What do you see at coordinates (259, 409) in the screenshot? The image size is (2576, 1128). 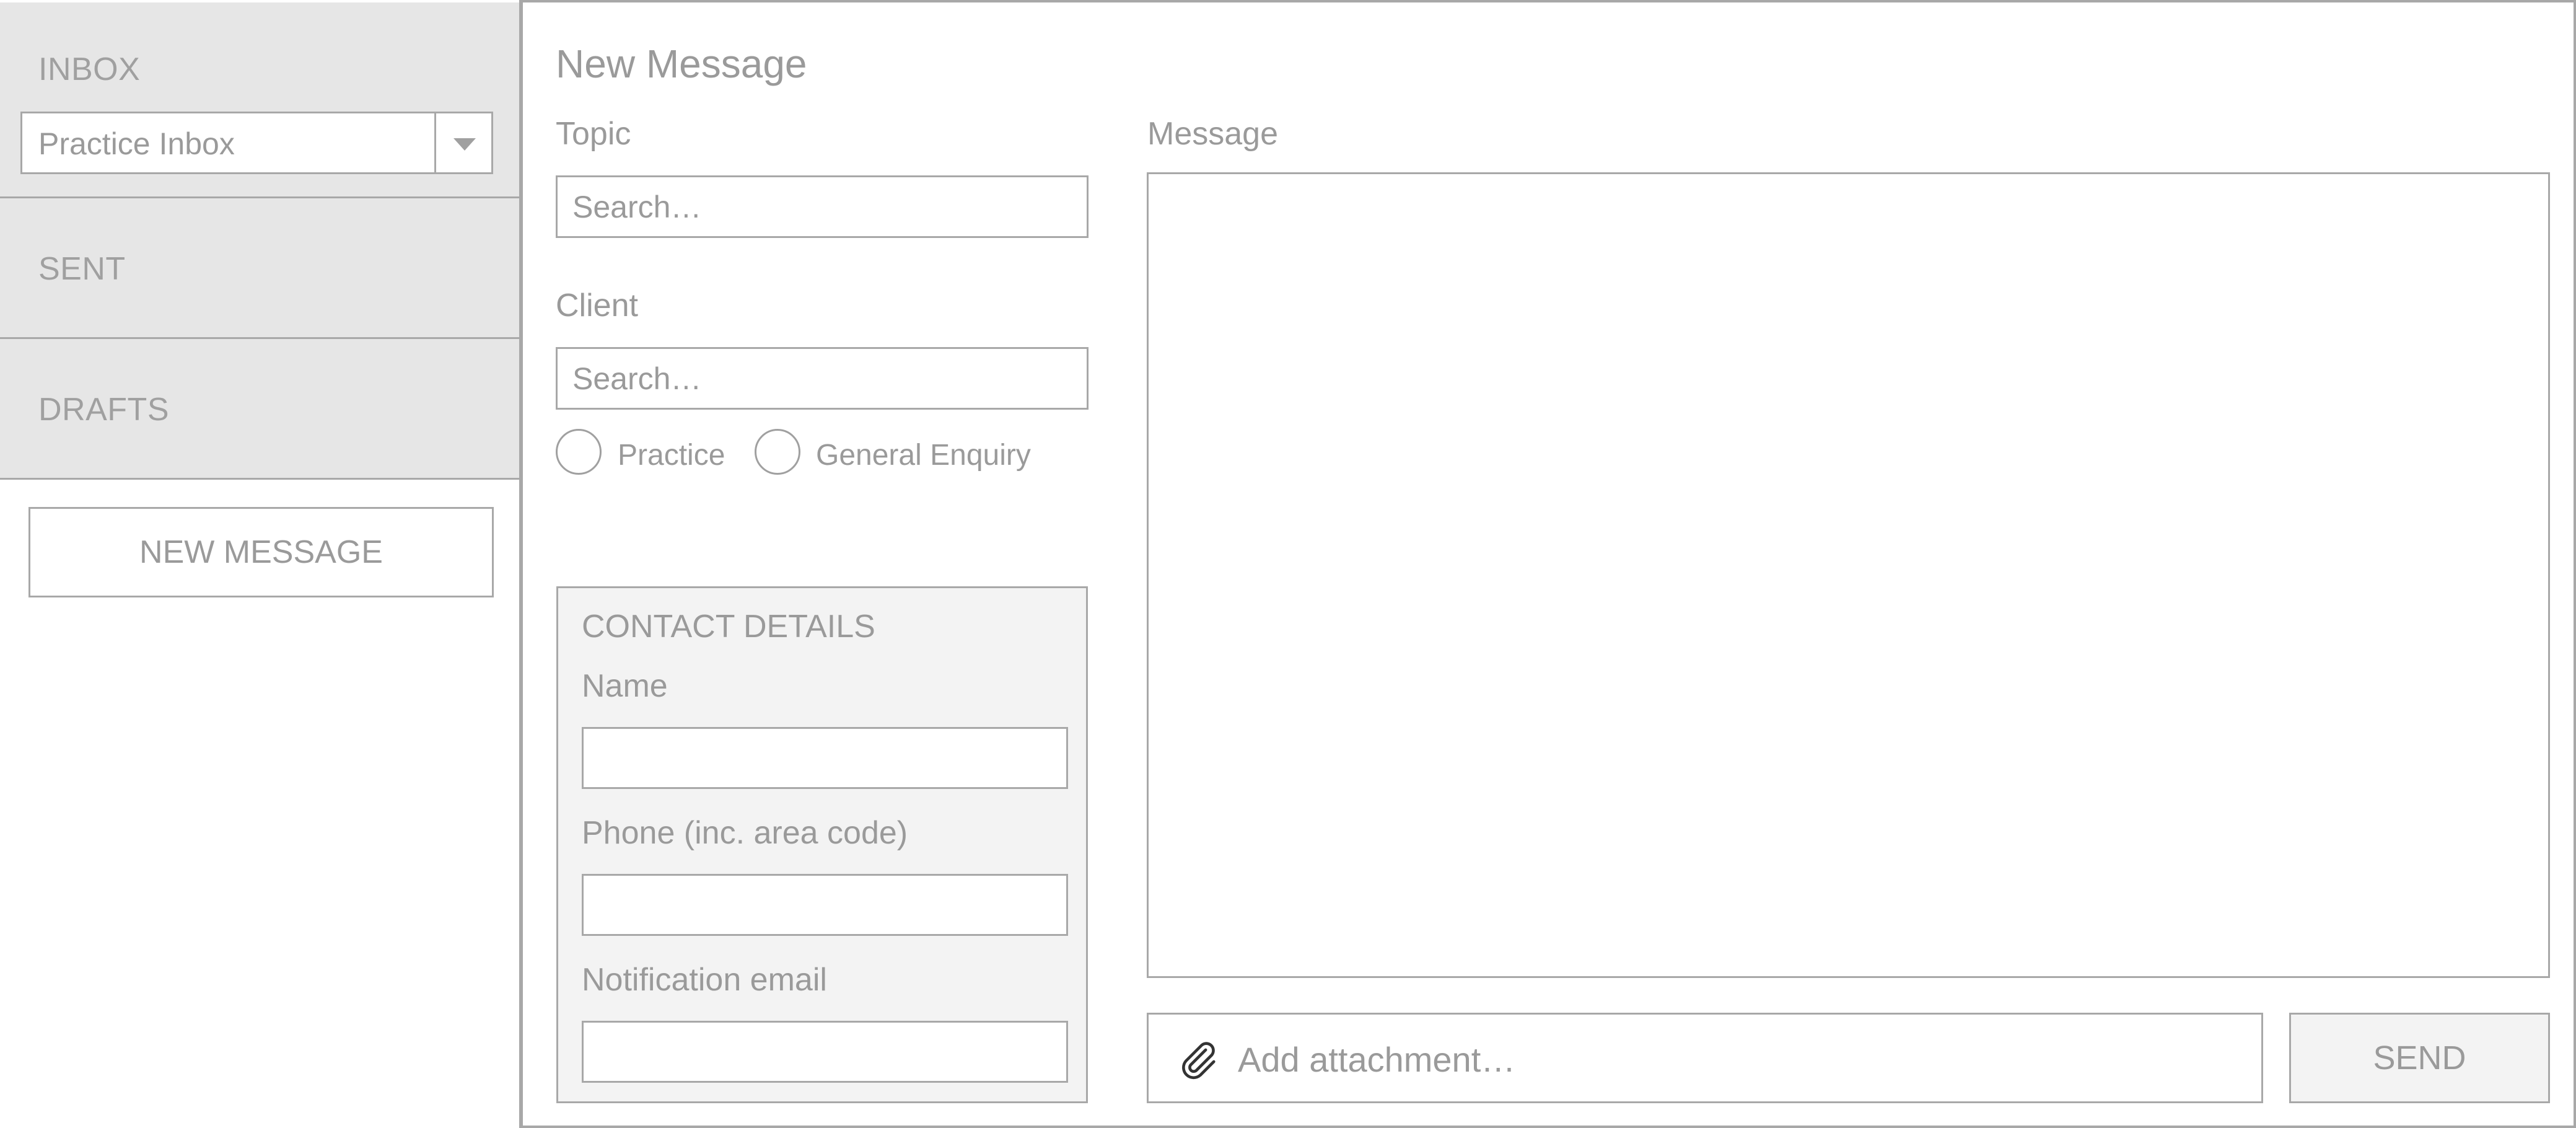 I see `sidebar-item-drafts: DRAFTS` at bounding box center [259, 409].